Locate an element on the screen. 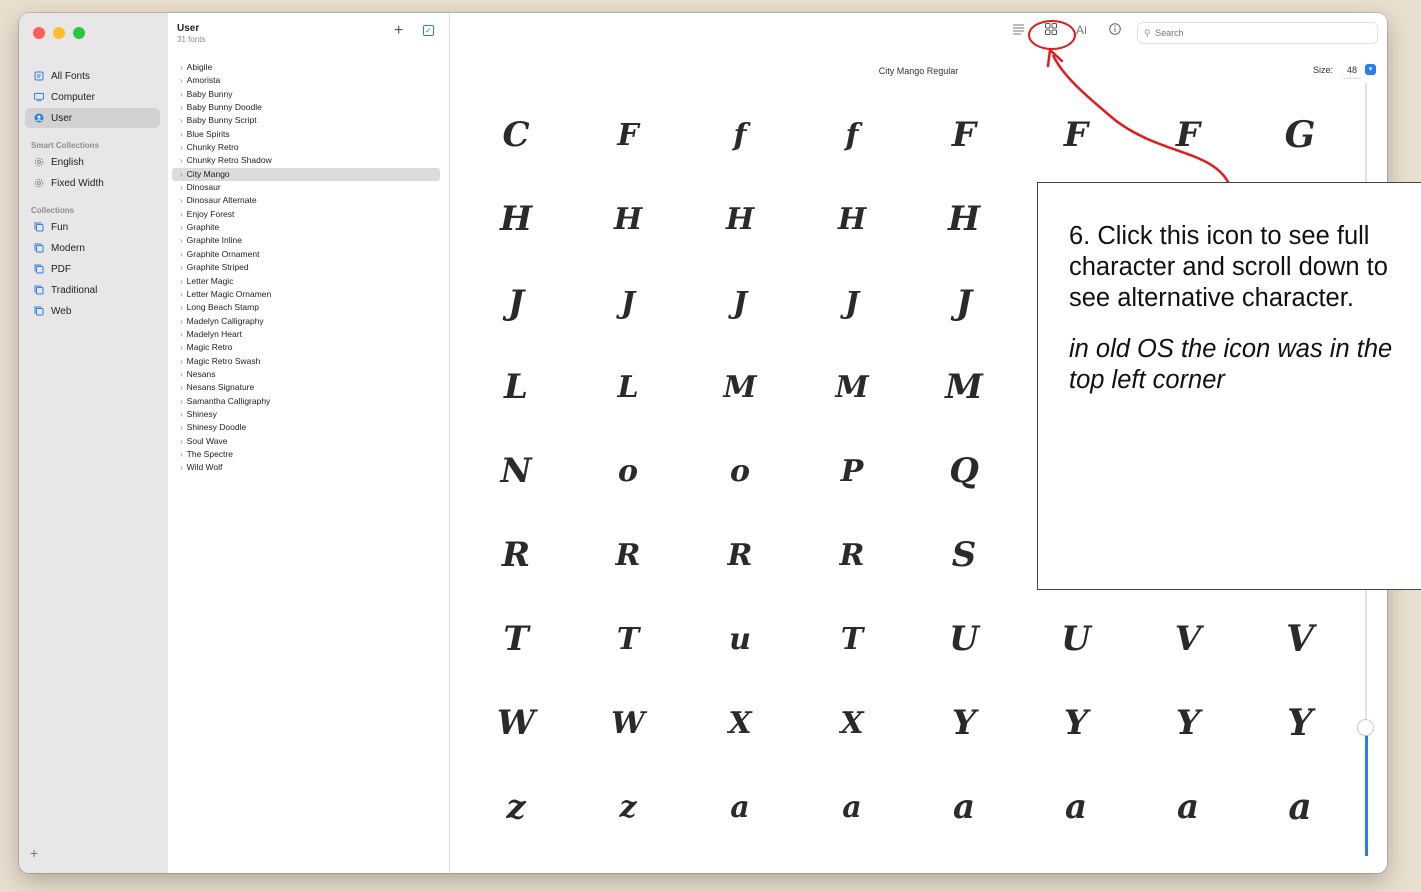  zoom-window-button is located at coordinates (79, 33).